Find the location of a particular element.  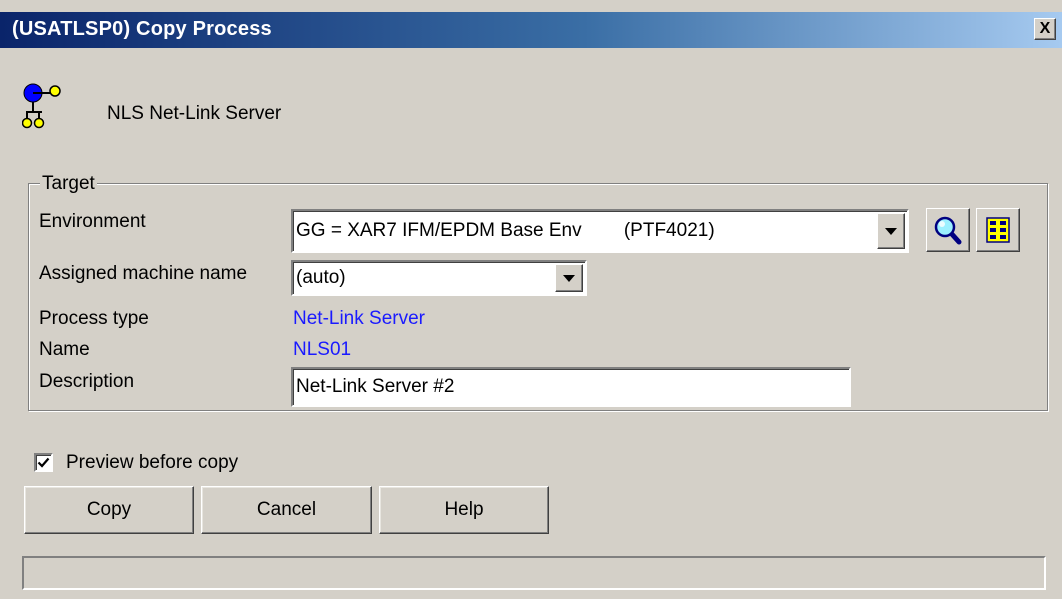

checkmark-icon is located at coordinates (43, 462).